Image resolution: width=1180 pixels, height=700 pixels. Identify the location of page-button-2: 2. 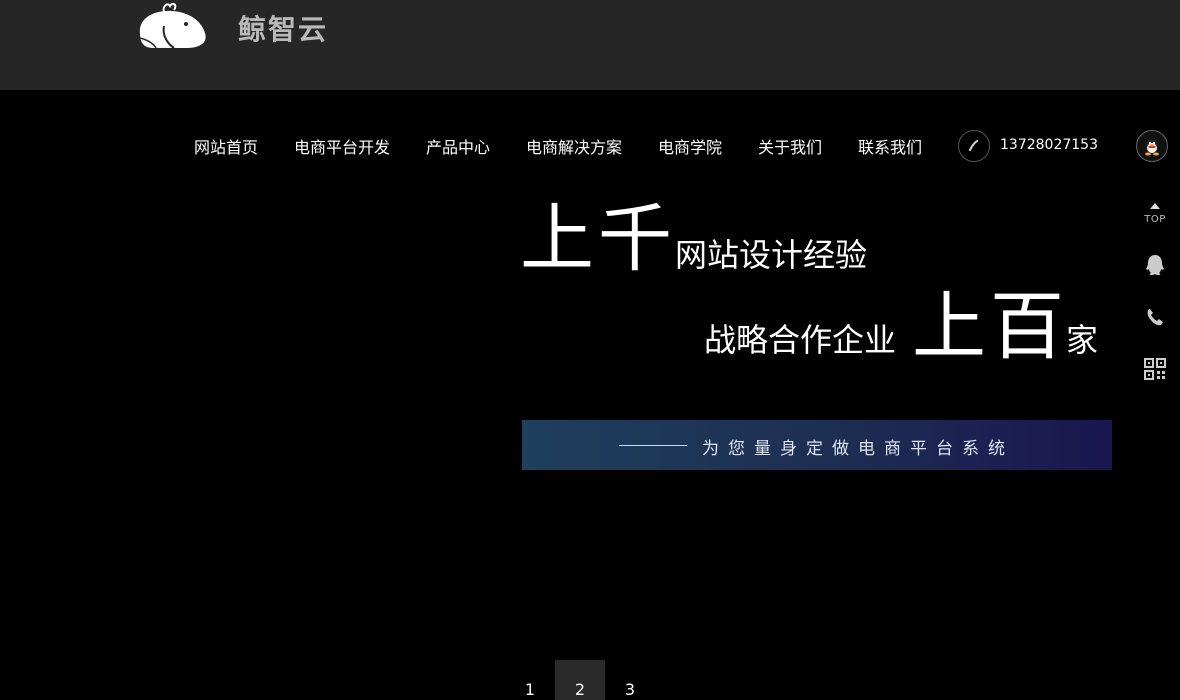
(580, 680).